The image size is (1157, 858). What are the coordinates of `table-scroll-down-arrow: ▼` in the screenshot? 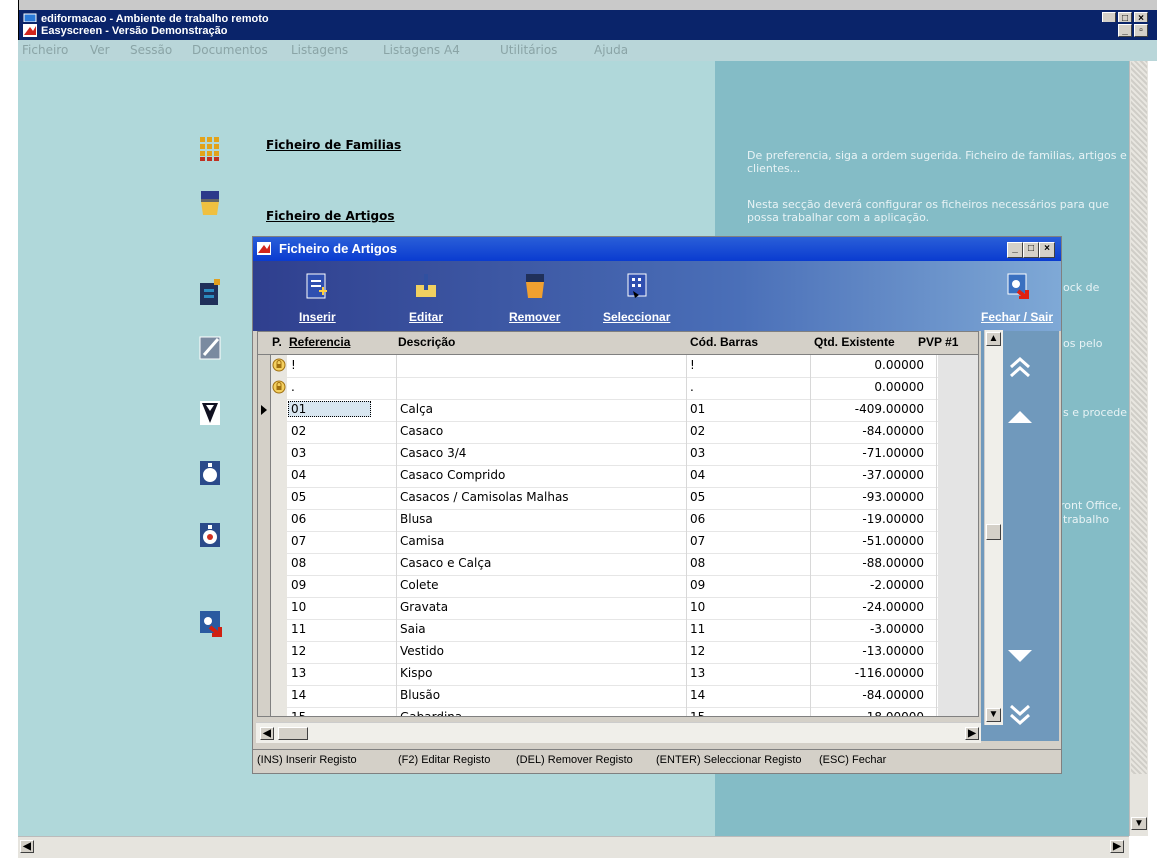 It's located at (993, 715).